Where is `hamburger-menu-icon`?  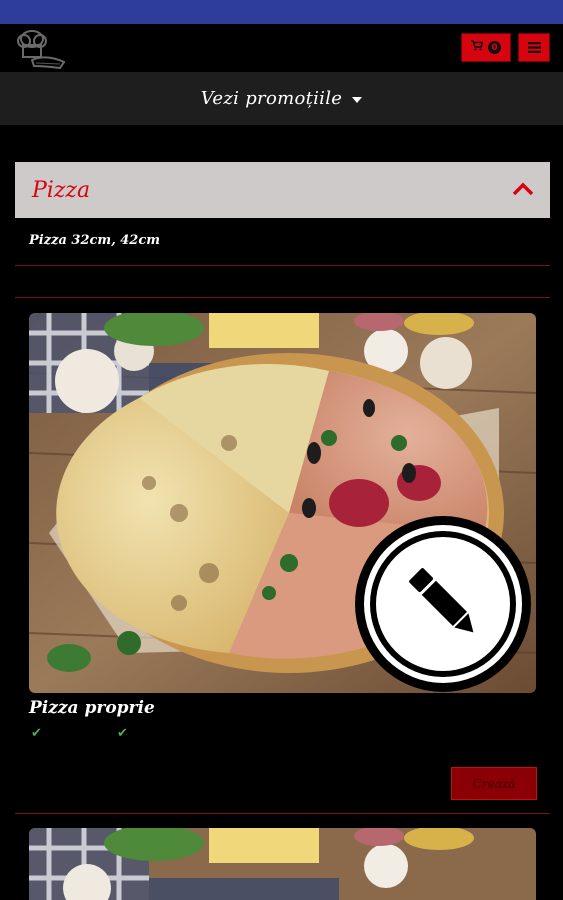
hamburger-menu-icon is located at coordinates (534, 47).